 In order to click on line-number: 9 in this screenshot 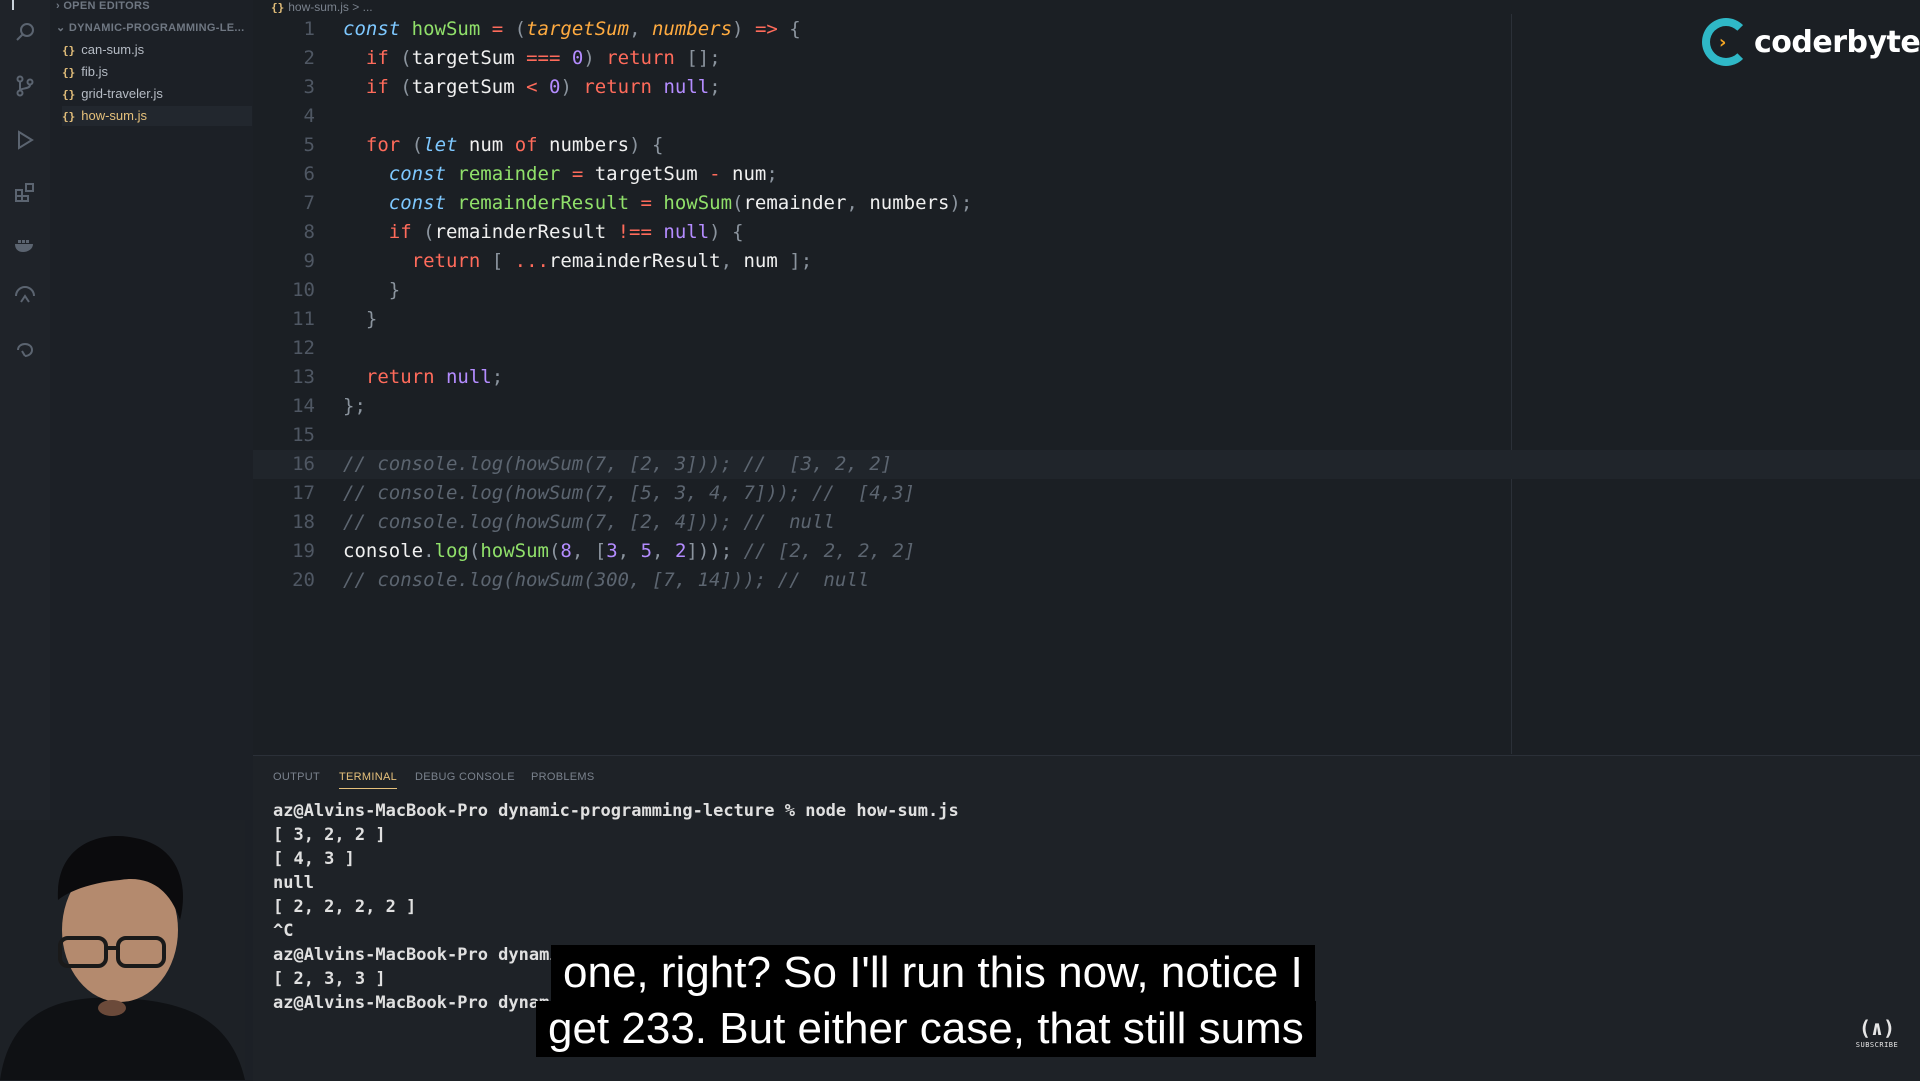, I will do `click(309, 261)`.